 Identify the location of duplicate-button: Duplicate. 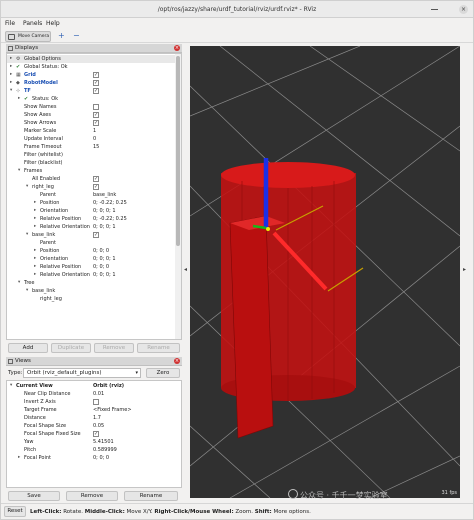
(71, 348).